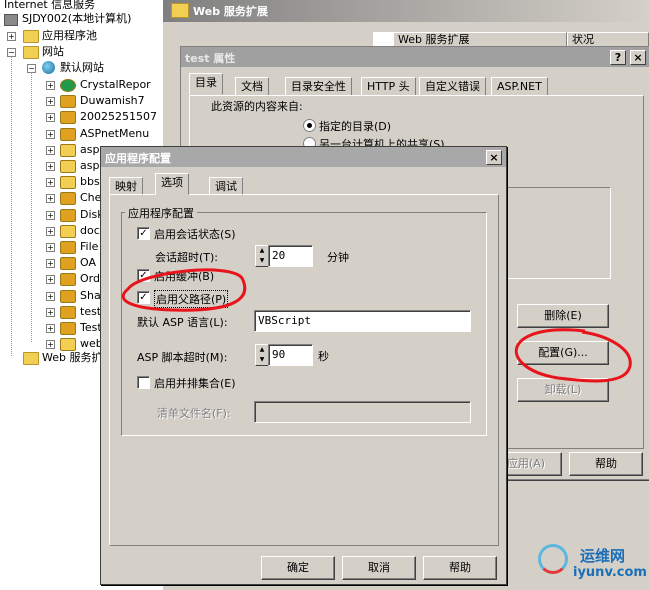 This screenshot has width=649, height=590. What do you see at coordinates (184, 290) in the screenshot?
I see `red-circle-parent-paths` at bounding box center [184, 290].